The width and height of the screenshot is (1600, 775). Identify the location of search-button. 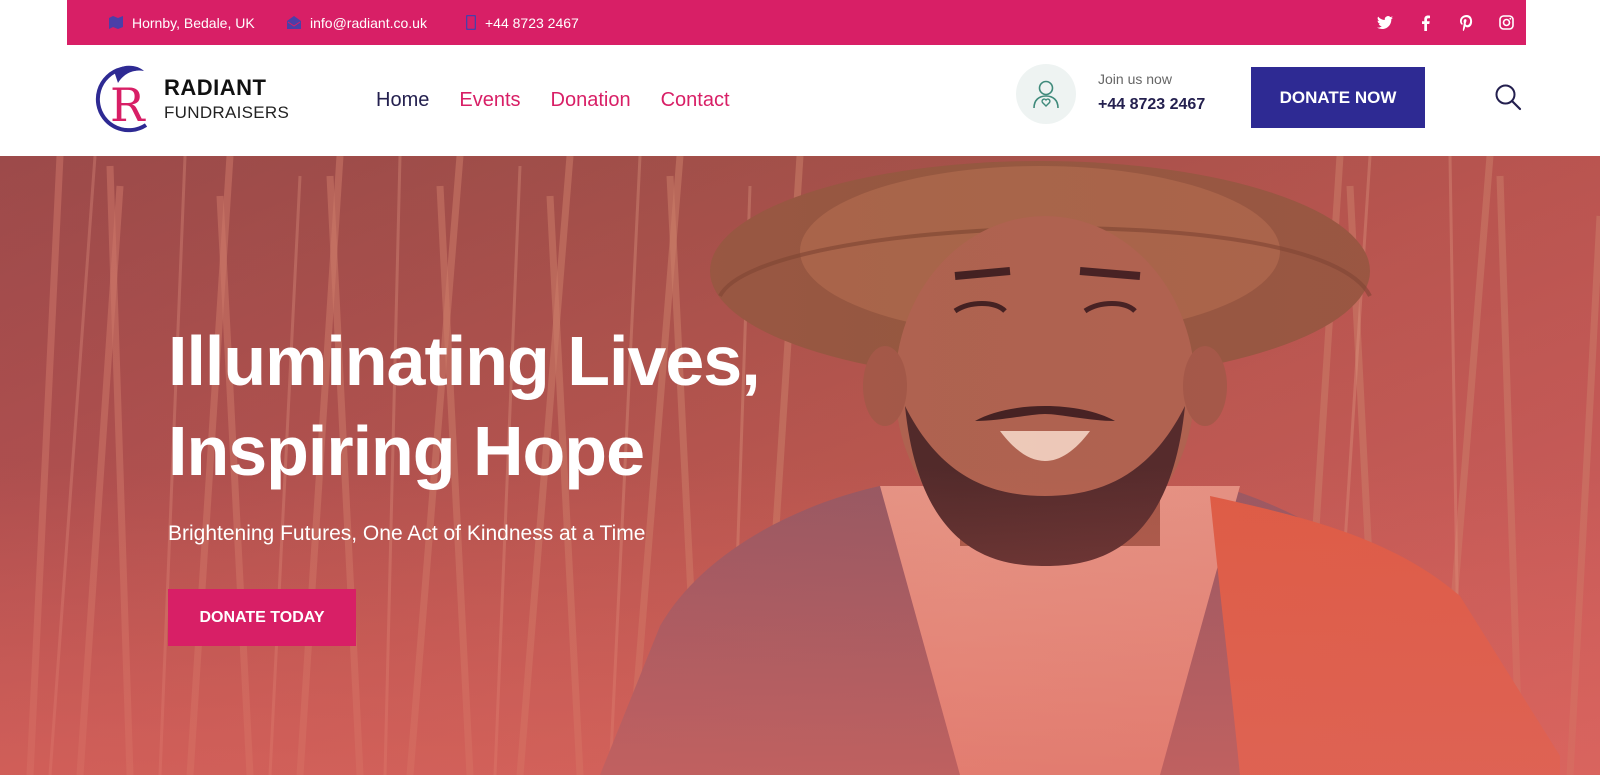
(1508, 99).